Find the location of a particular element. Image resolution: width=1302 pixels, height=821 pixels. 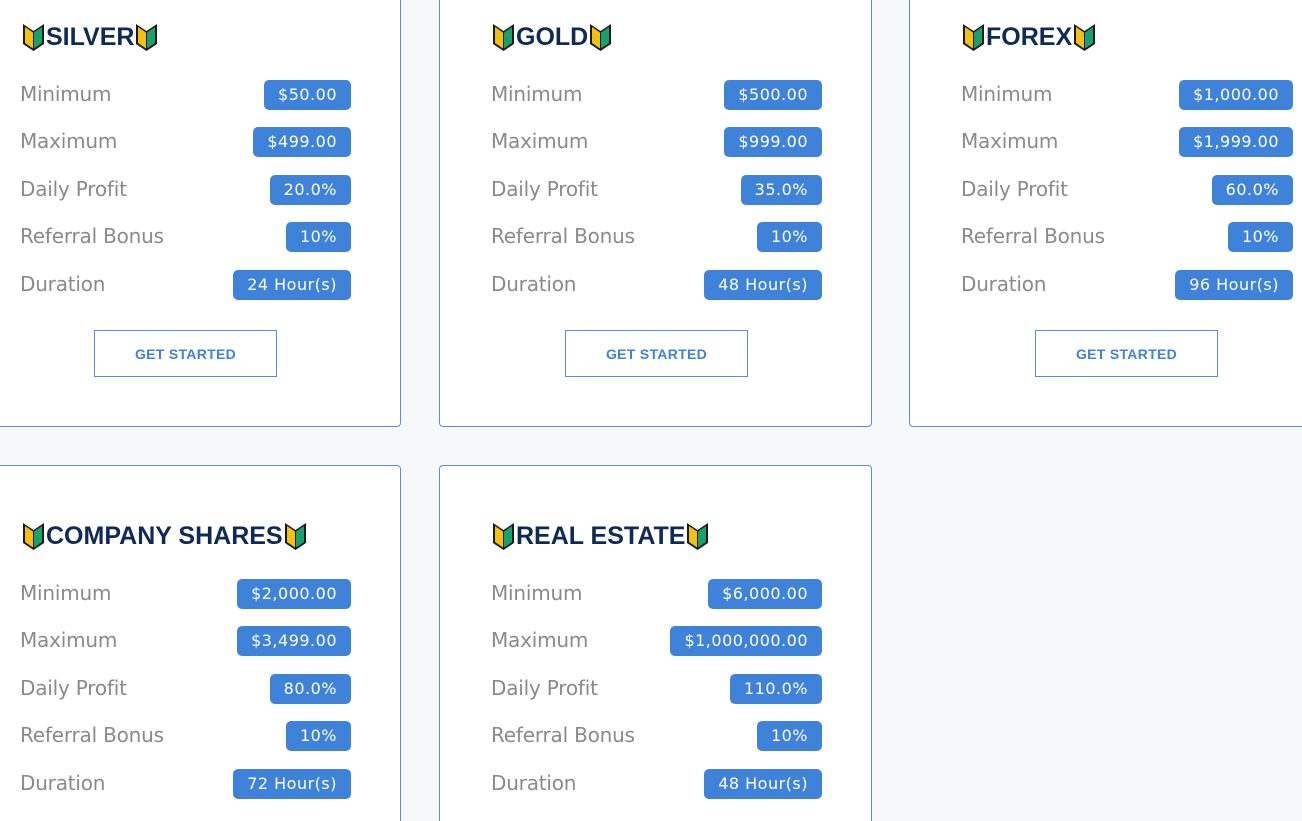

plan-name: FOREX is located at coordinates (1029, 36).